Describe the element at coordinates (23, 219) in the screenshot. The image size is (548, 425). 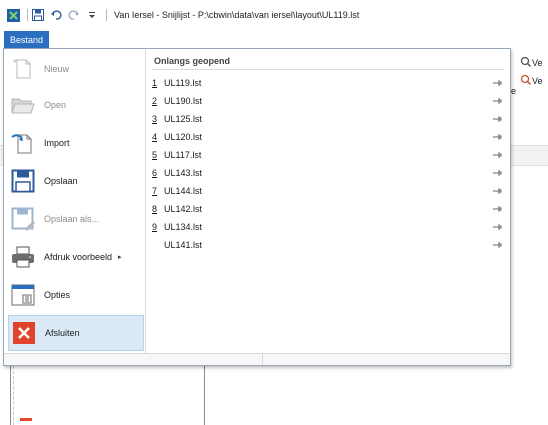
I see `save-as-icon` at that location.